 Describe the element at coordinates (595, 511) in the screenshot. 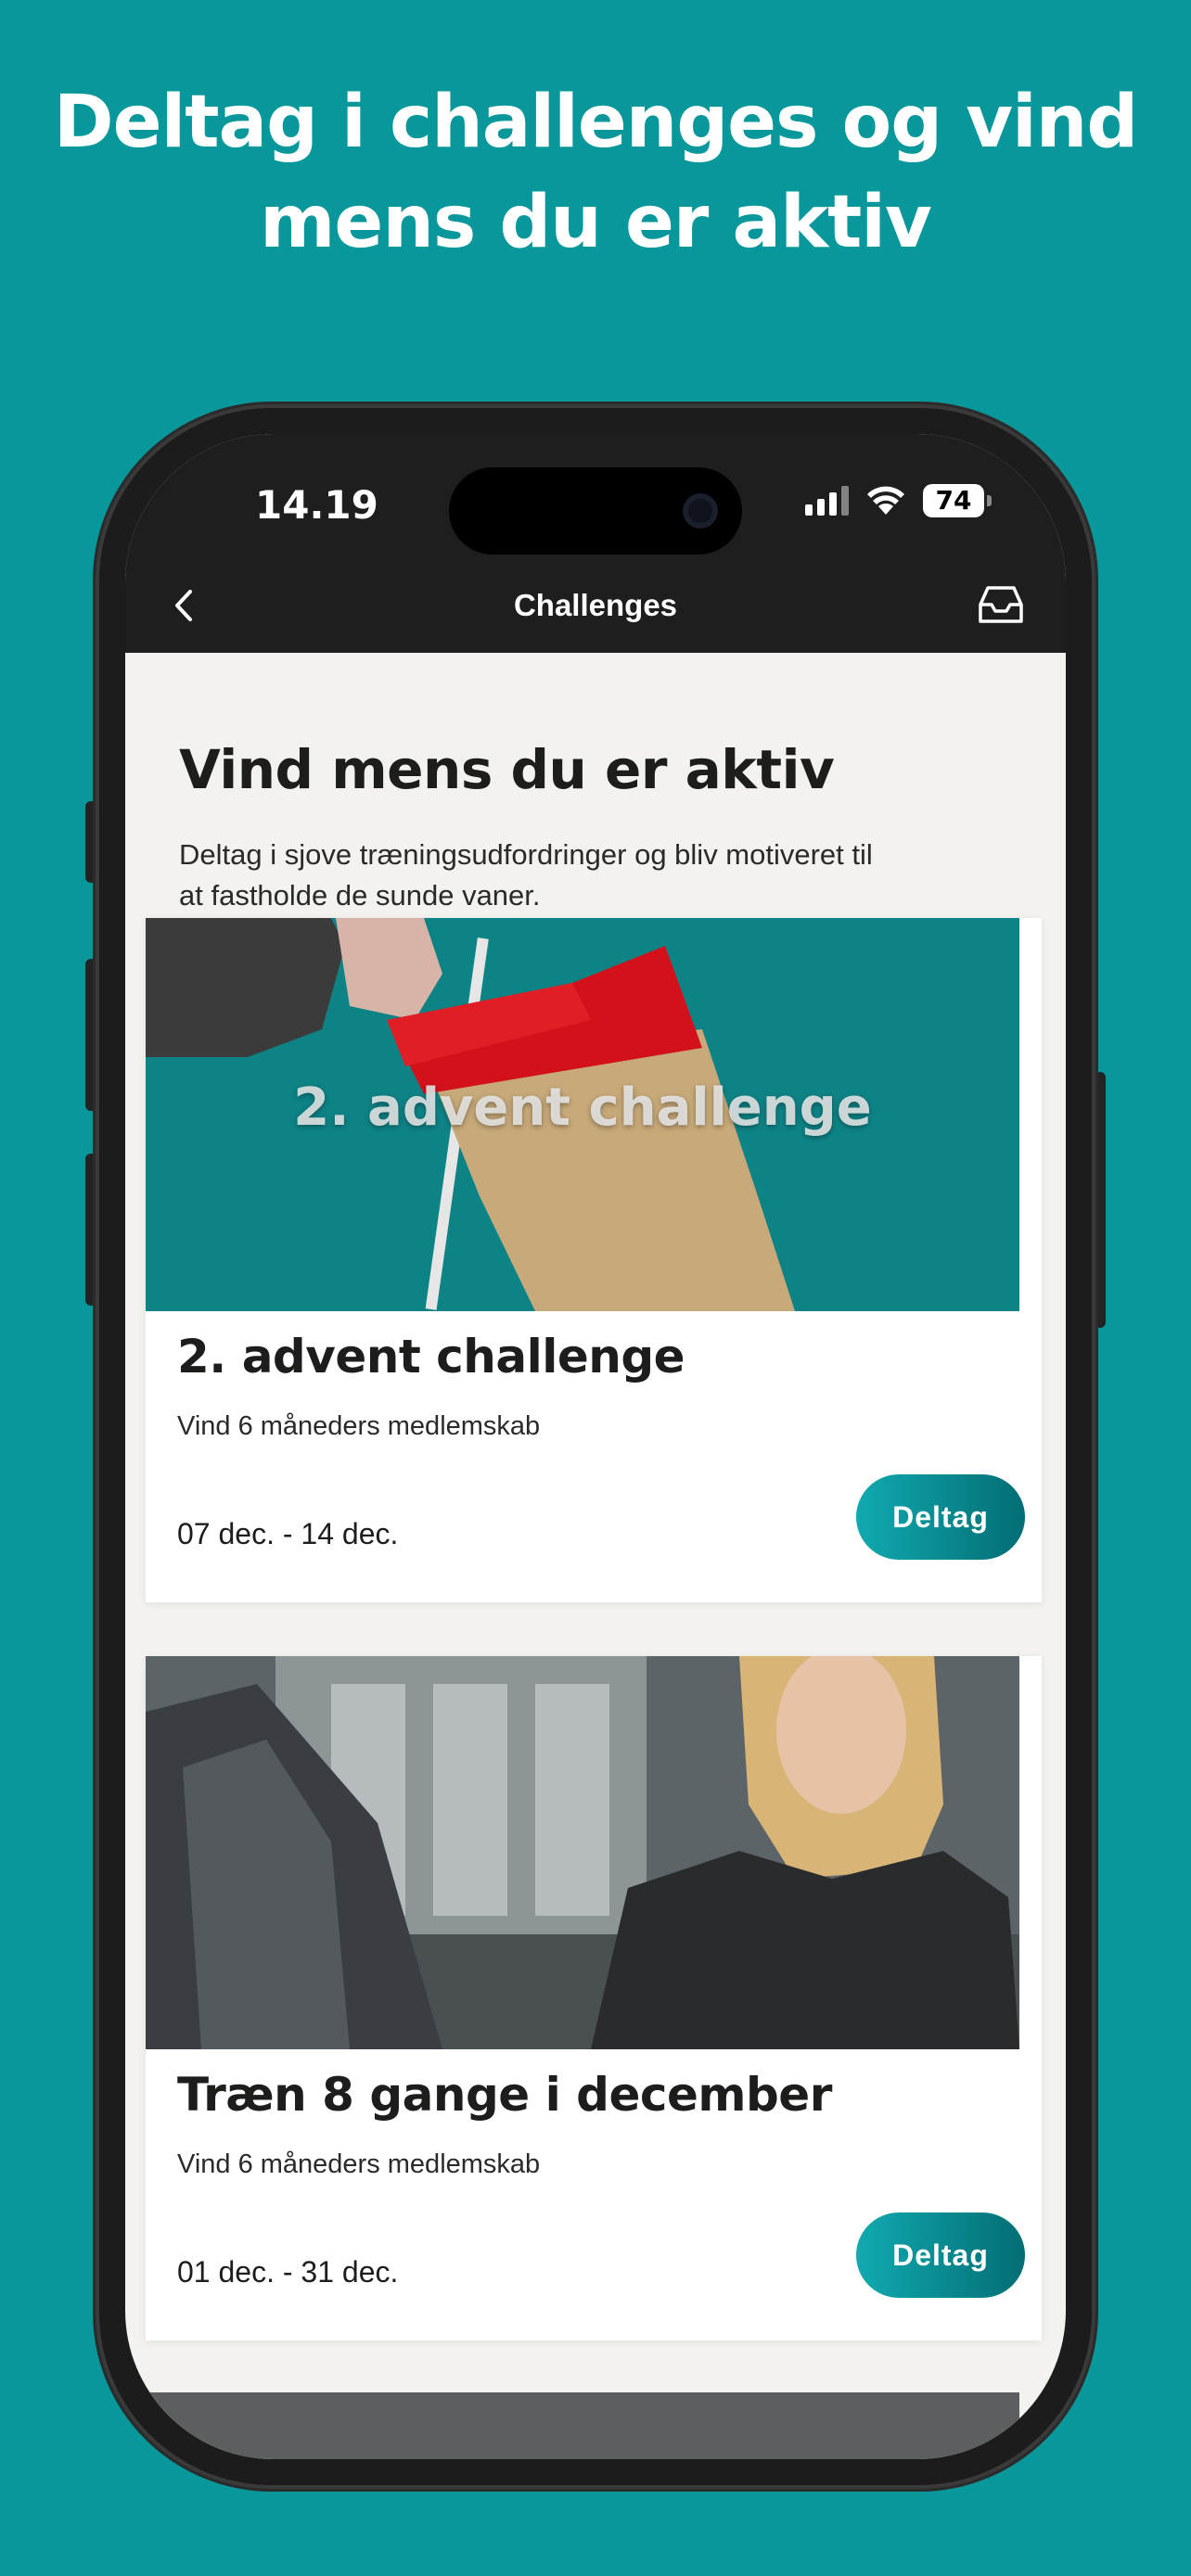

I see `dynamic-island` at that location.